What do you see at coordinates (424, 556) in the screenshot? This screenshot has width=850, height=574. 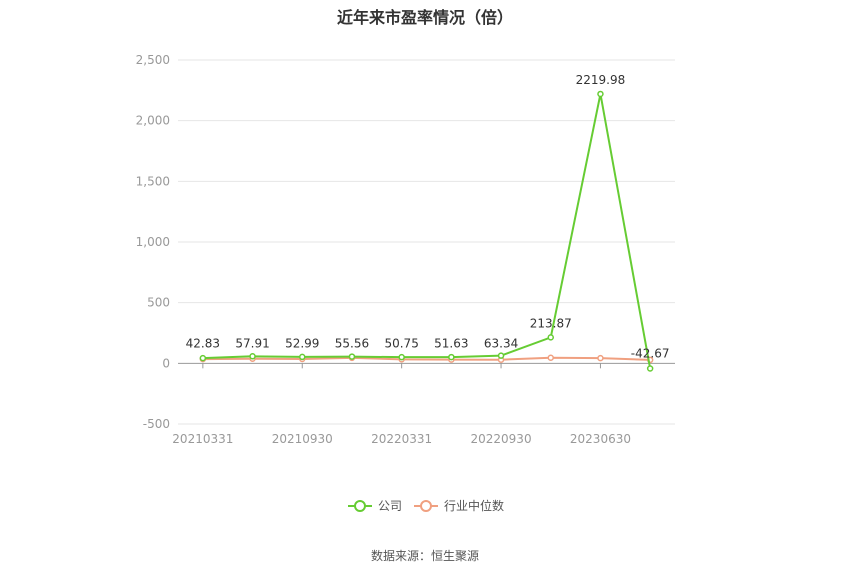 I see `data-source-note: 数据来源：恒生聚源` at bounding box center [424, 556].